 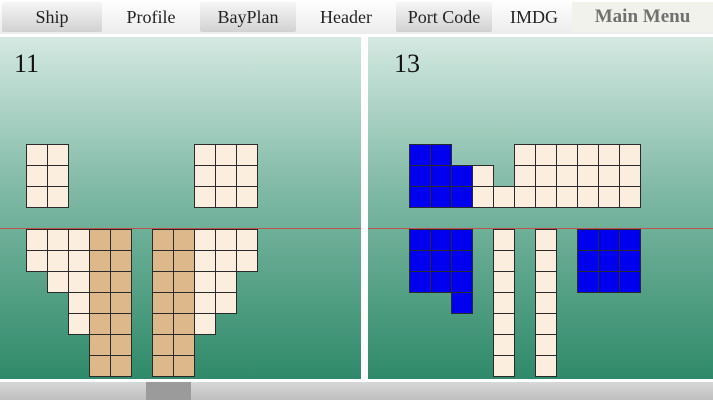 I want to click on menu-port-code: Port Code, so click(x=444, y=17).